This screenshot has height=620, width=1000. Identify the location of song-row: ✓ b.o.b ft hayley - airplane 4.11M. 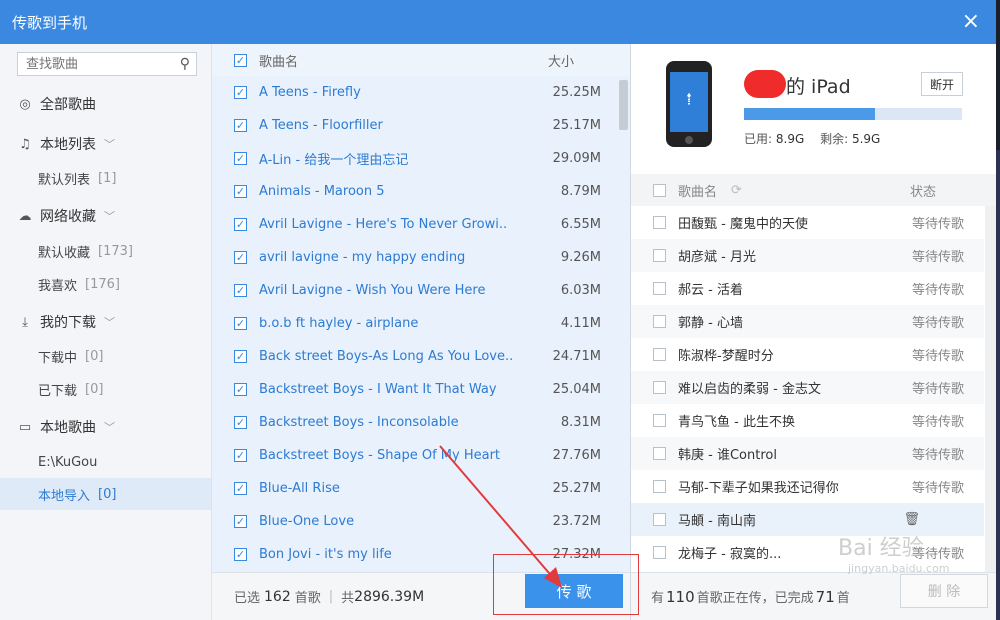
(414, 323).